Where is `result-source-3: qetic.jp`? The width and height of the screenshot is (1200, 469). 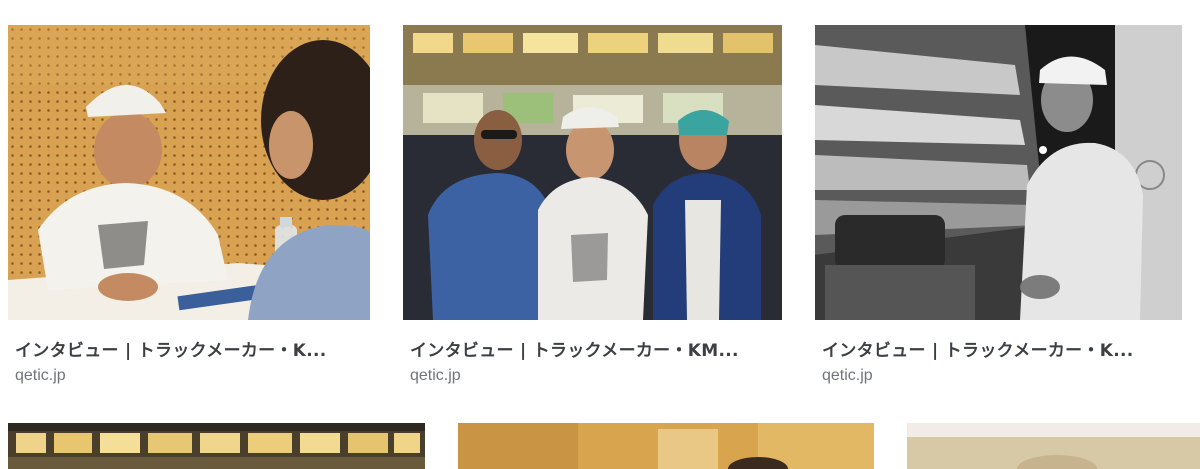 result-source-3: qetic.jp is located at coordinates (847, 376).